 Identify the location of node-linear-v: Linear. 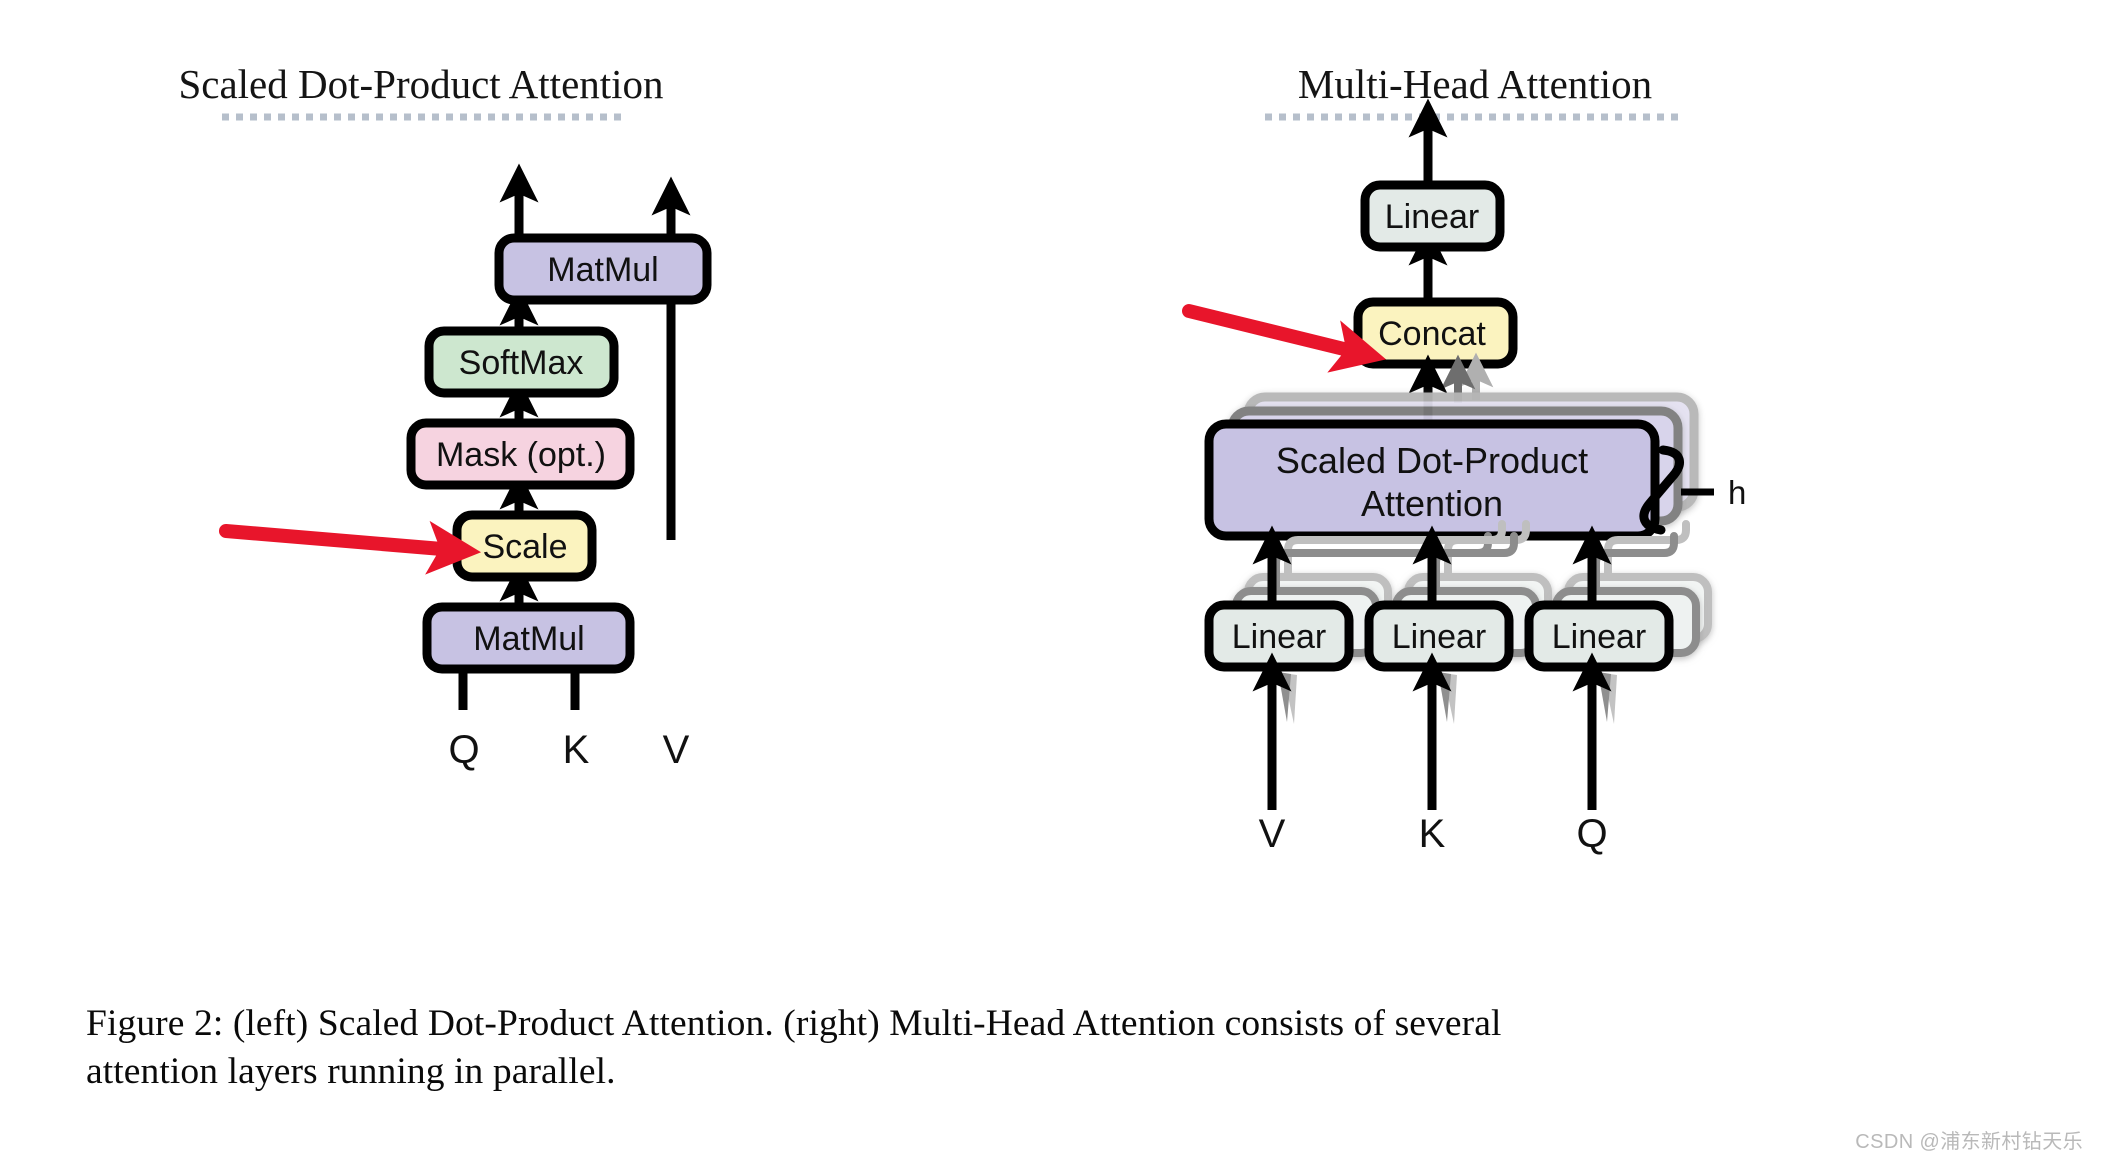
(1279, 636).